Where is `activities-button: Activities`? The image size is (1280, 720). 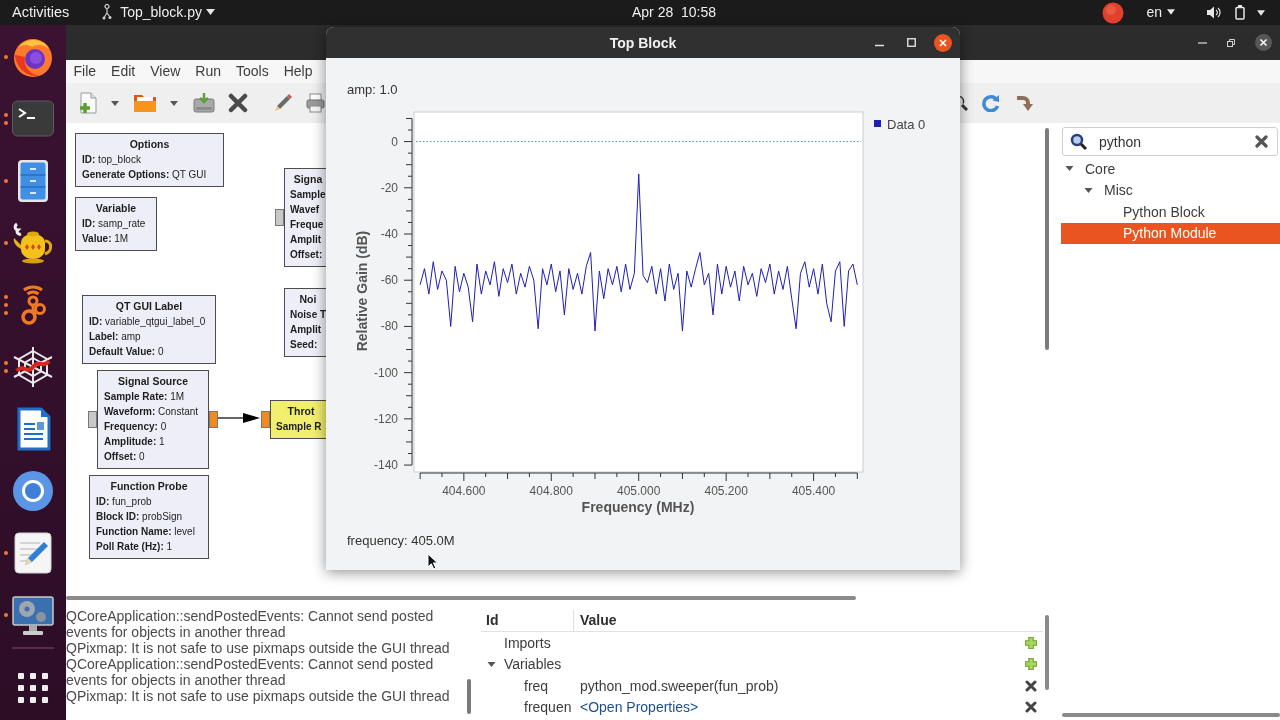 activities-button: Activities is located at coordinates (41, 12).